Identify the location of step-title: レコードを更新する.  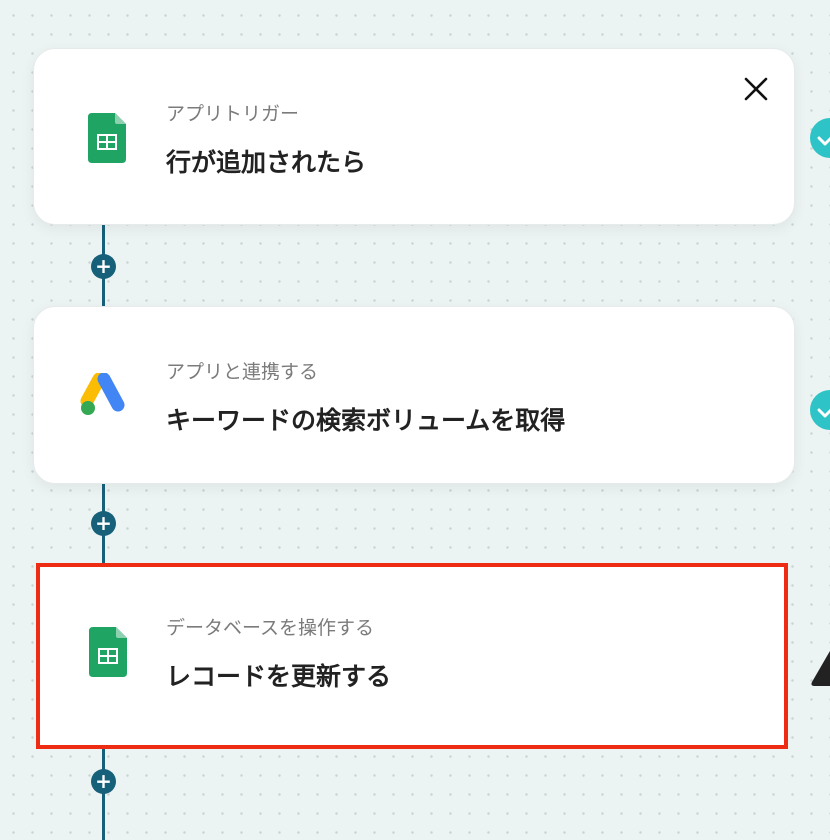
(279, 676).